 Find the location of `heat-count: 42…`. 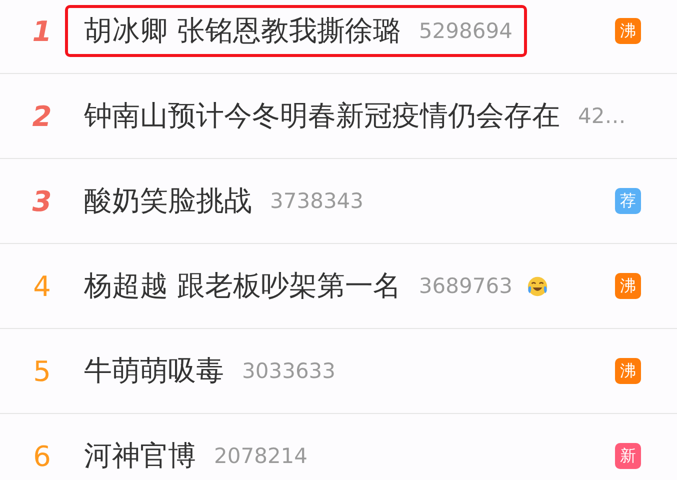

heat-count: 42… is located at coordinates (602, 116).